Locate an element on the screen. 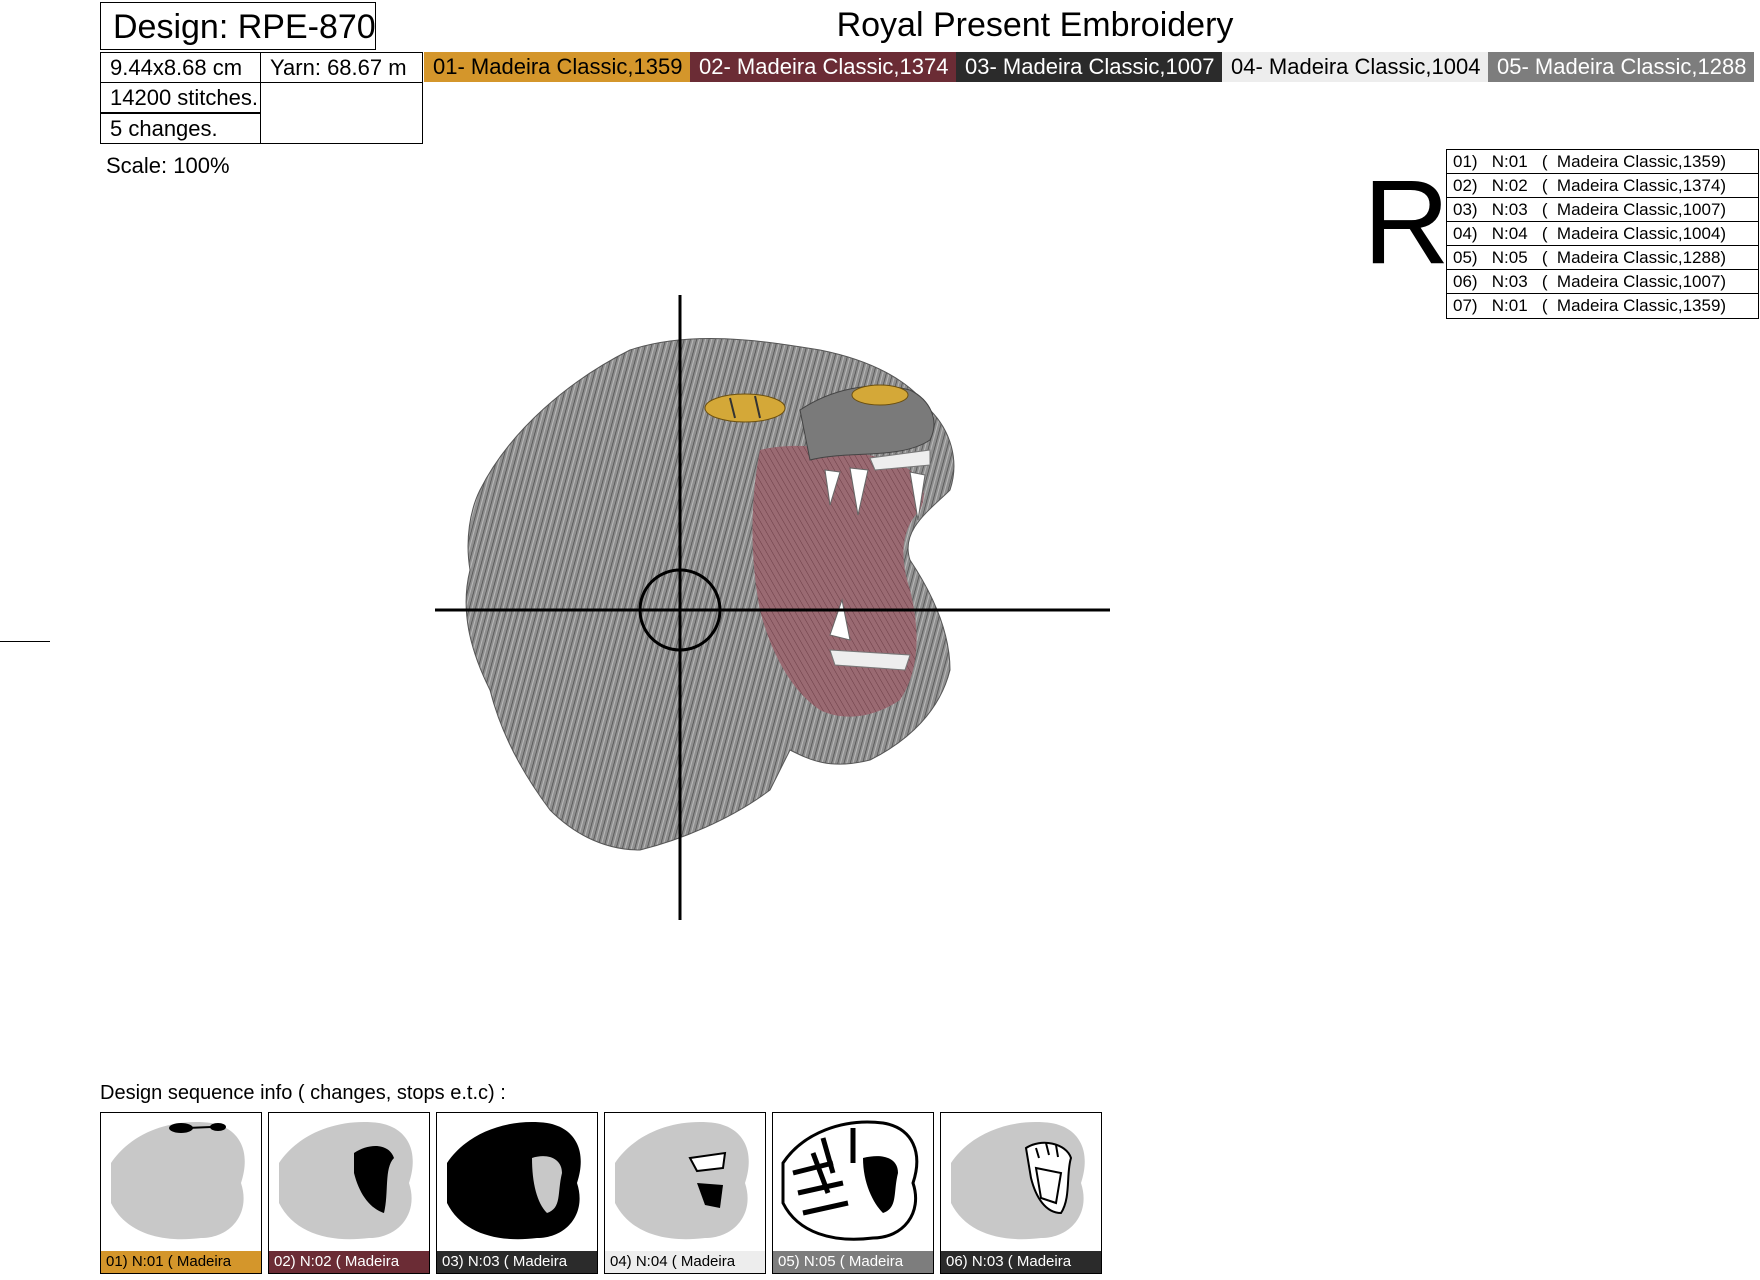 The width and height of the screenshot is (1760, 1280). thread-swatch-4: 04- Madeira Classic,1004 is located at coordinates (1355, 67).